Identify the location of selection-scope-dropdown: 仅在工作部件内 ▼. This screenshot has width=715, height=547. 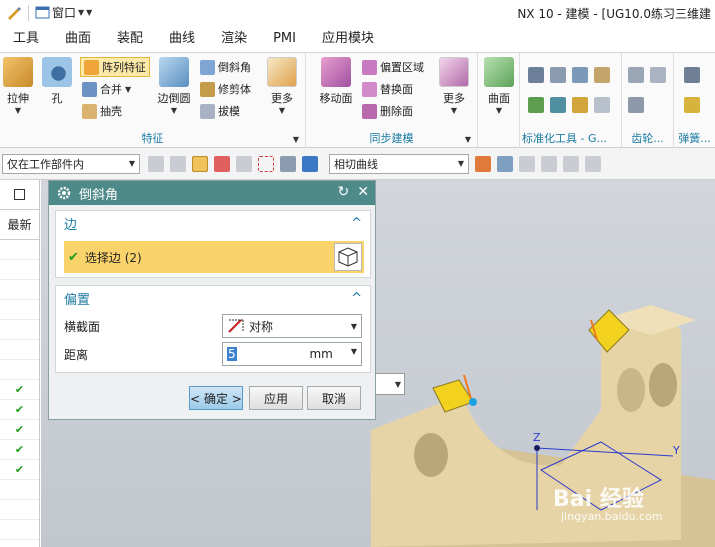
(71, 163).